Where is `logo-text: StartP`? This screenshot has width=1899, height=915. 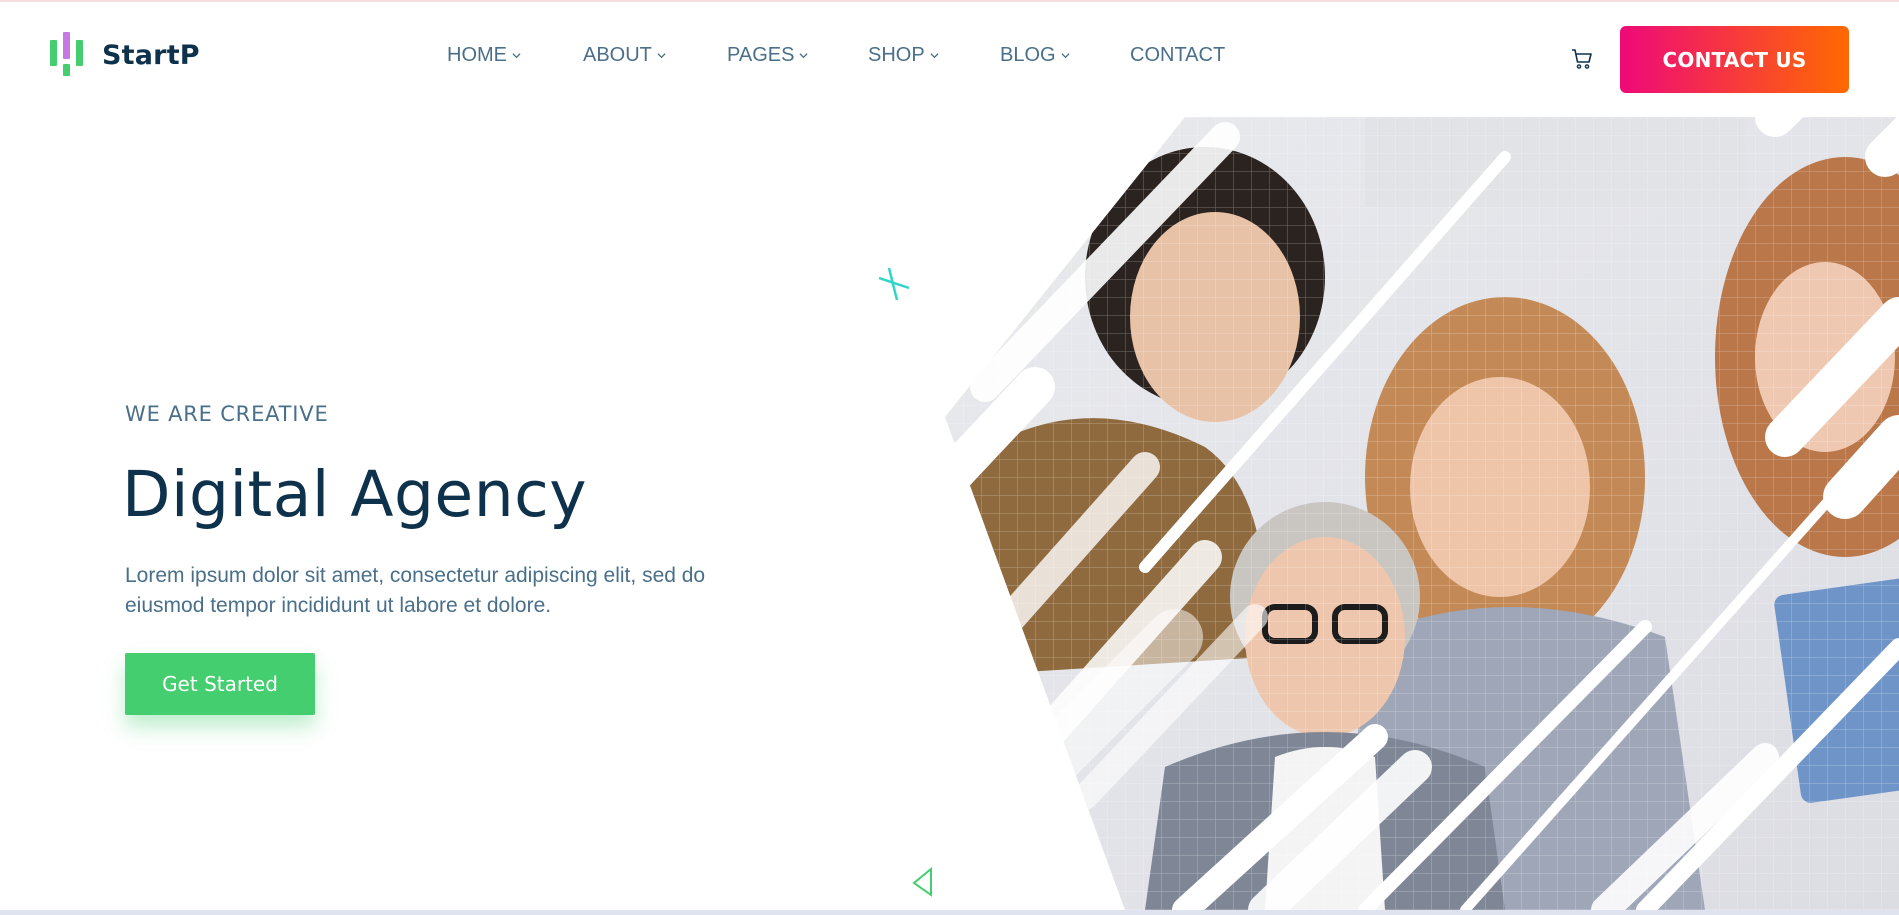 logo-text: StartP is located at coordinates (151, 55).